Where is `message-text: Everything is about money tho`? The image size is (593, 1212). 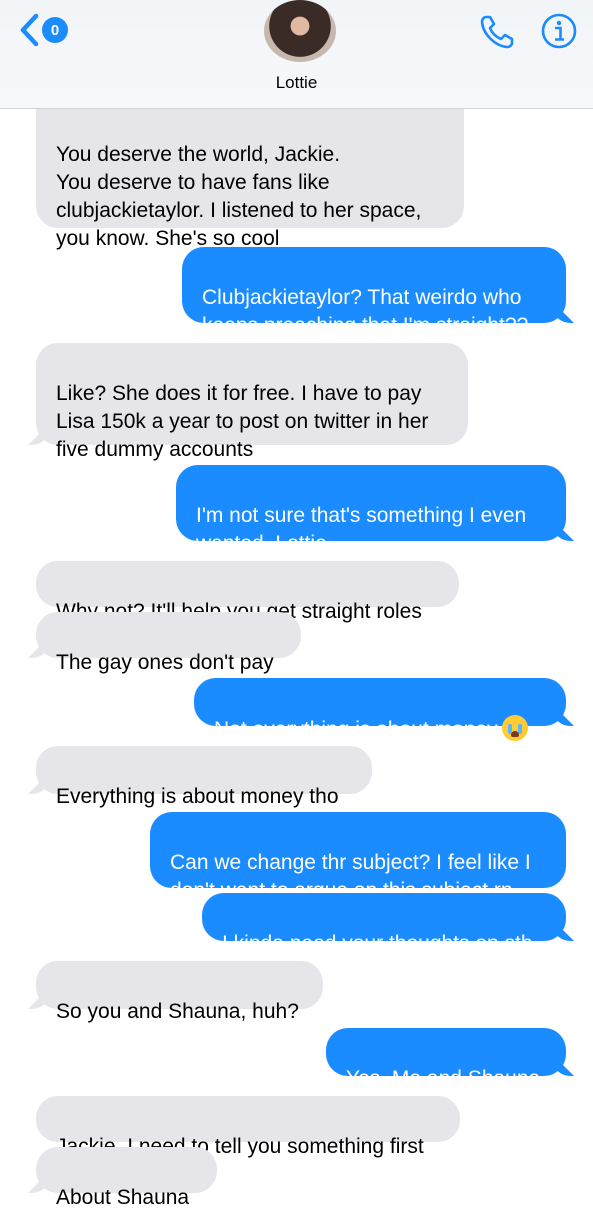 message-text: Everything is about money tho is located at coordinates (197, 796).